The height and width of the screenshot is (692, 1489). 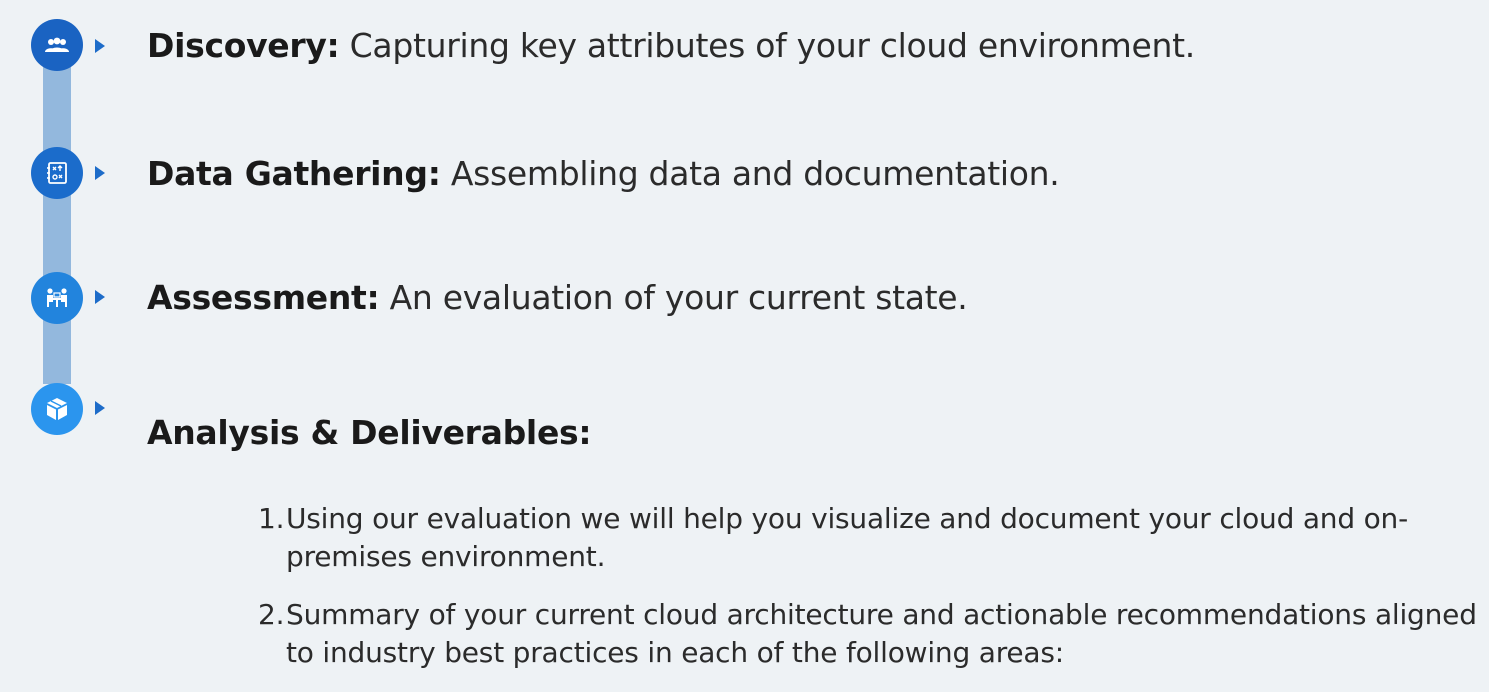 I want to click on deliverable-number: 1., so click(x=271, y=518).